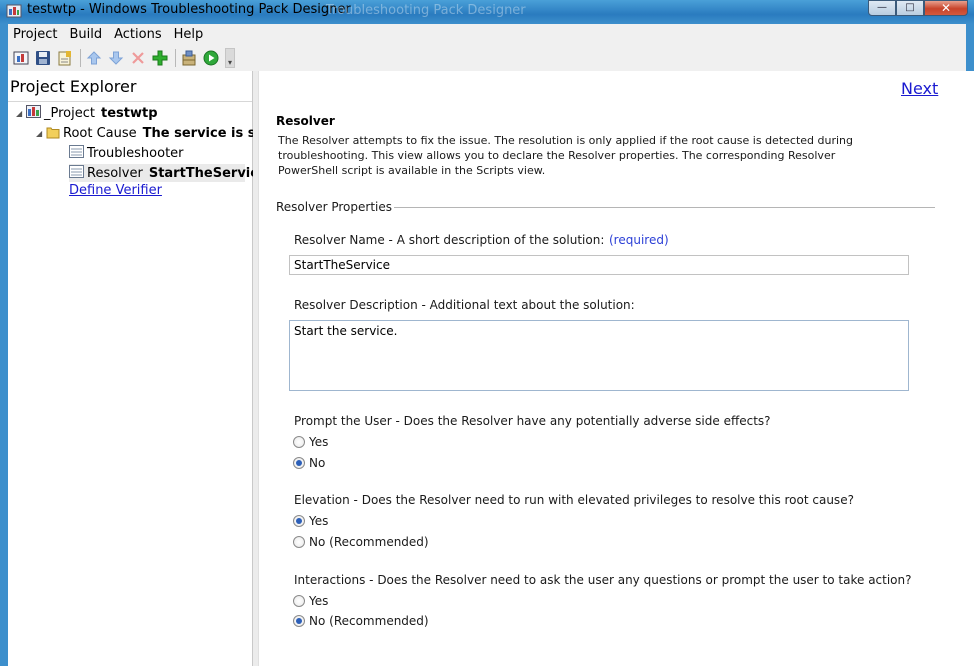  I want to click on tree-item-label: _Project, so click(69, 113).